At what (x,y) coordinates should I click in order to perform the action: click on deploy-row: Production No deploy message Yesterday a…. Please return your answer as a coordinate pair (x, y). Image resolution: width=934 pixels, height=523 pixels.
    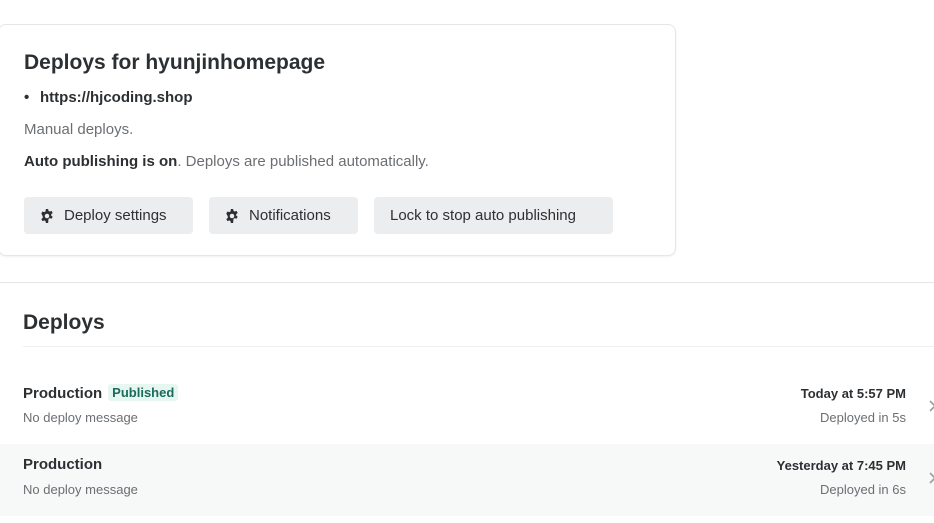
    Looking at the image, I should click on (467, 480).